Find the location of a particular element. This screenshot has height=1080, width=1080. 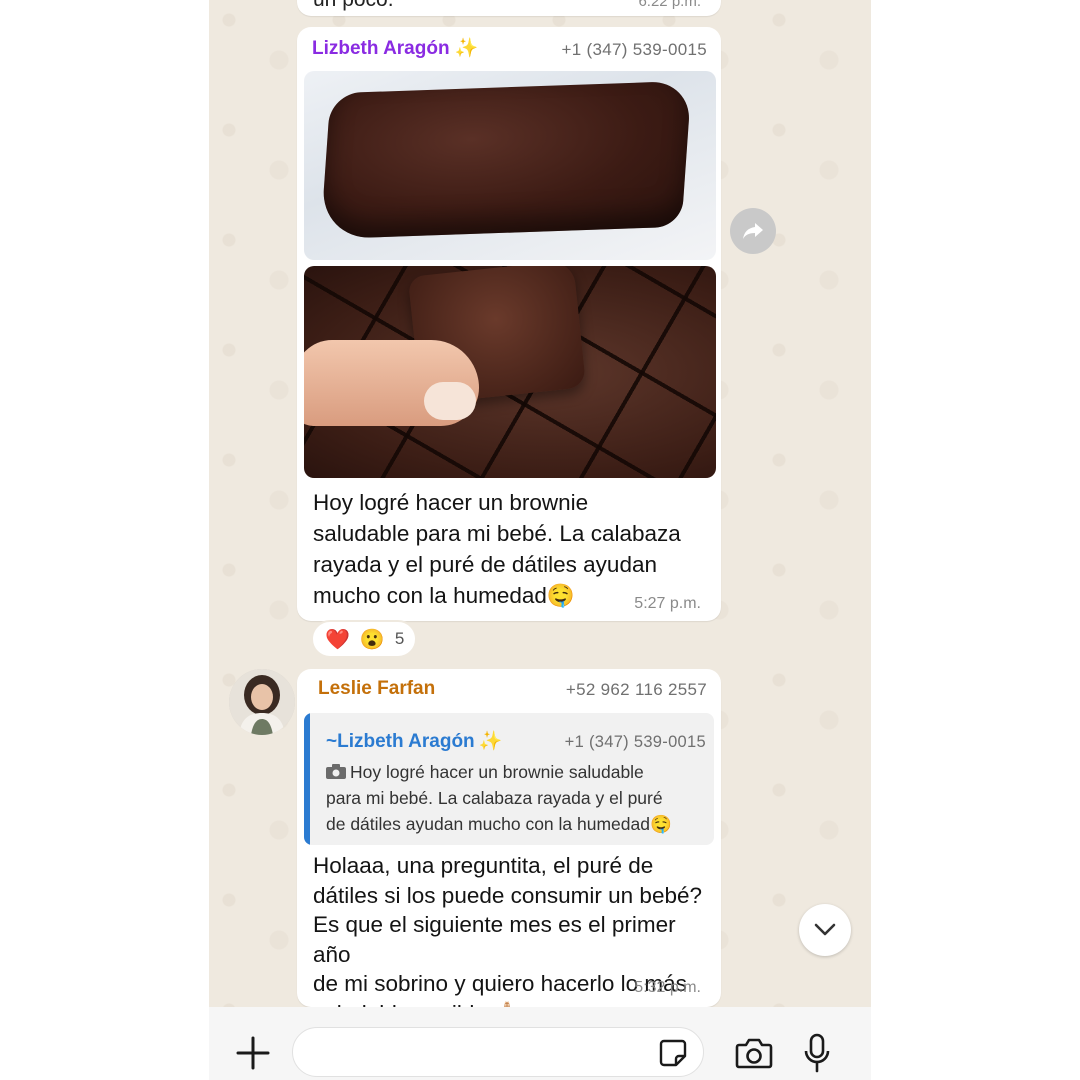

camera-button is located at coordinates (754, 1053).